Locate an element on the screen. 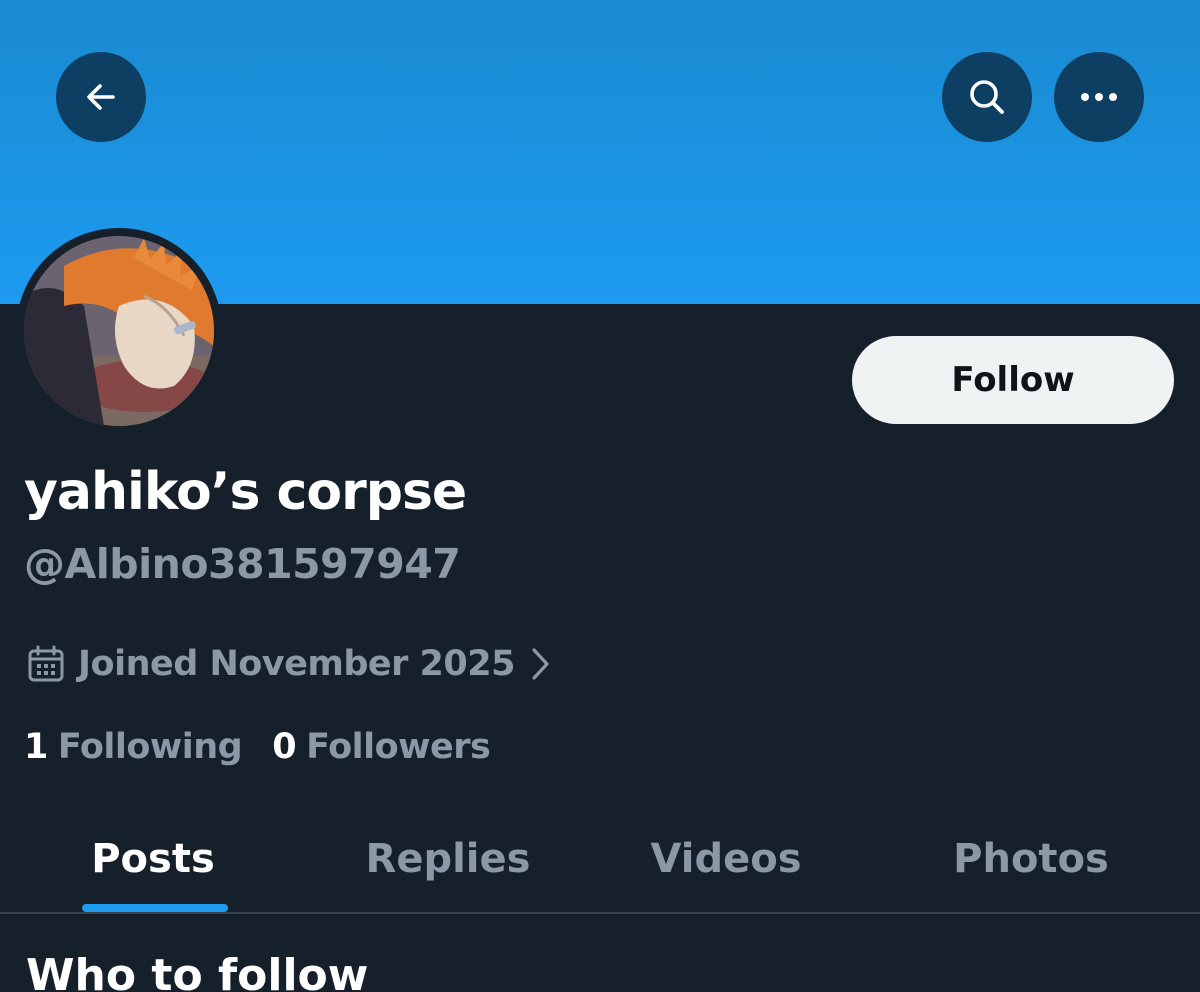  back-button is located at coordinates (101, 97).